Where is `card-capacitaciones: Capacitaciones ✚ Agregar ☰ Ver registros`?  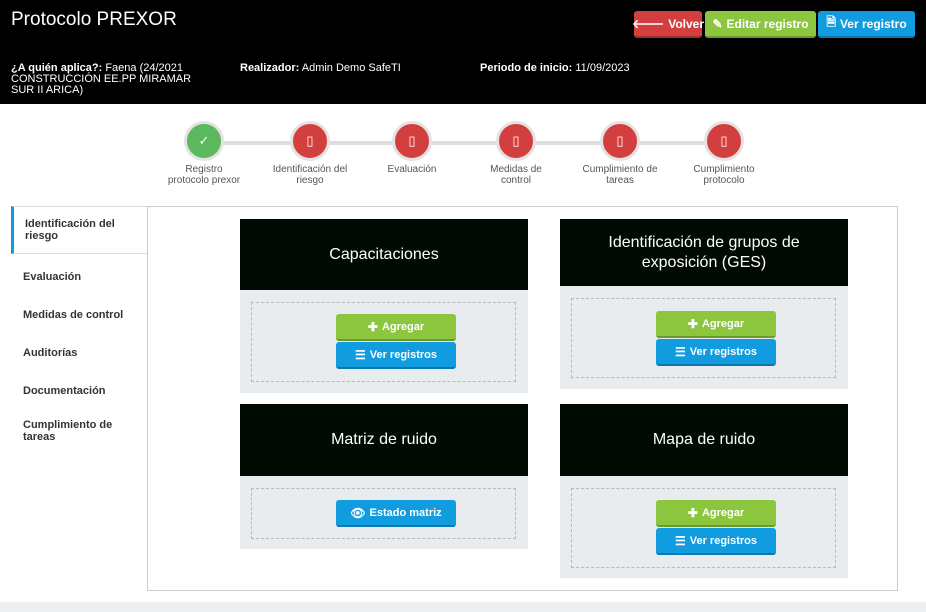 card-capacitaciones: Capacitaciones ✚ Agregar ☰ Ver registros is located at coordinates (384, 306).